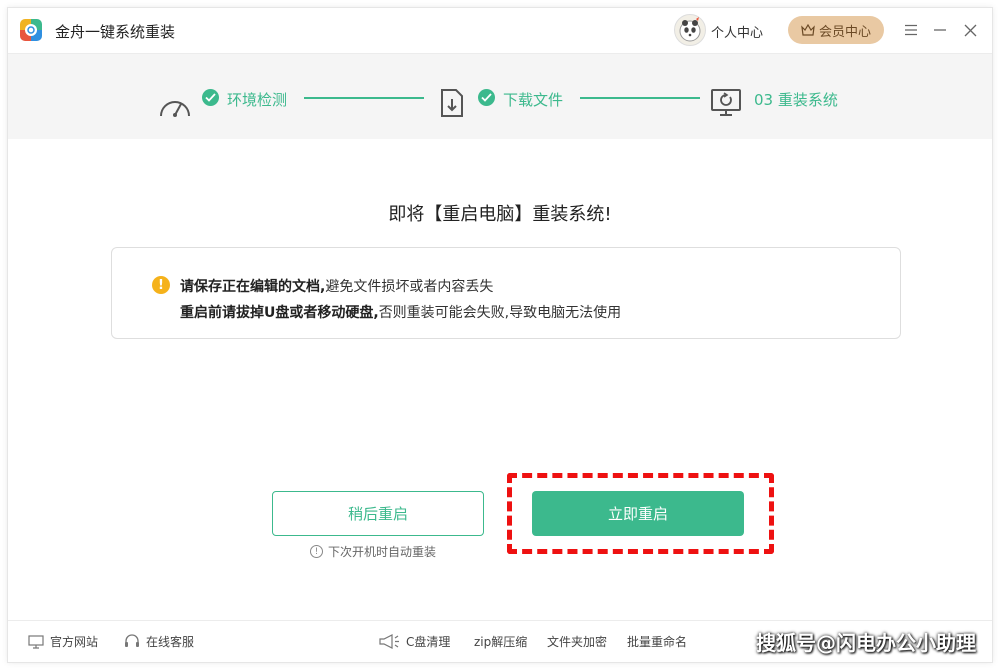 The height and width of the screenshot is (670, 1000). What do you see at coordinates (257, 100) in the screenshot?
I see `step-environment-check: 环境检测` at bounding box center [257, 100].